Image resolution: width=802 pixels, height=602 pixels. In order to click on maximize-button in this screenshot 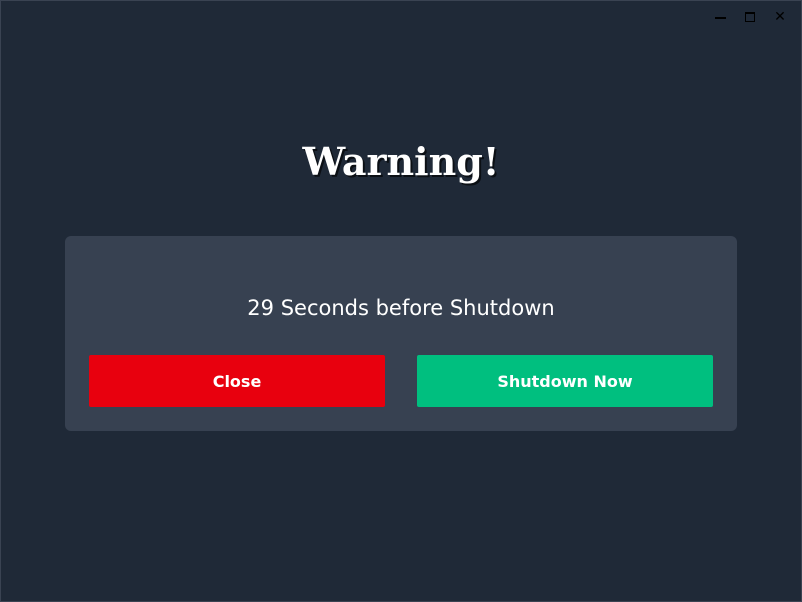, I will do `click(750, 17)`.